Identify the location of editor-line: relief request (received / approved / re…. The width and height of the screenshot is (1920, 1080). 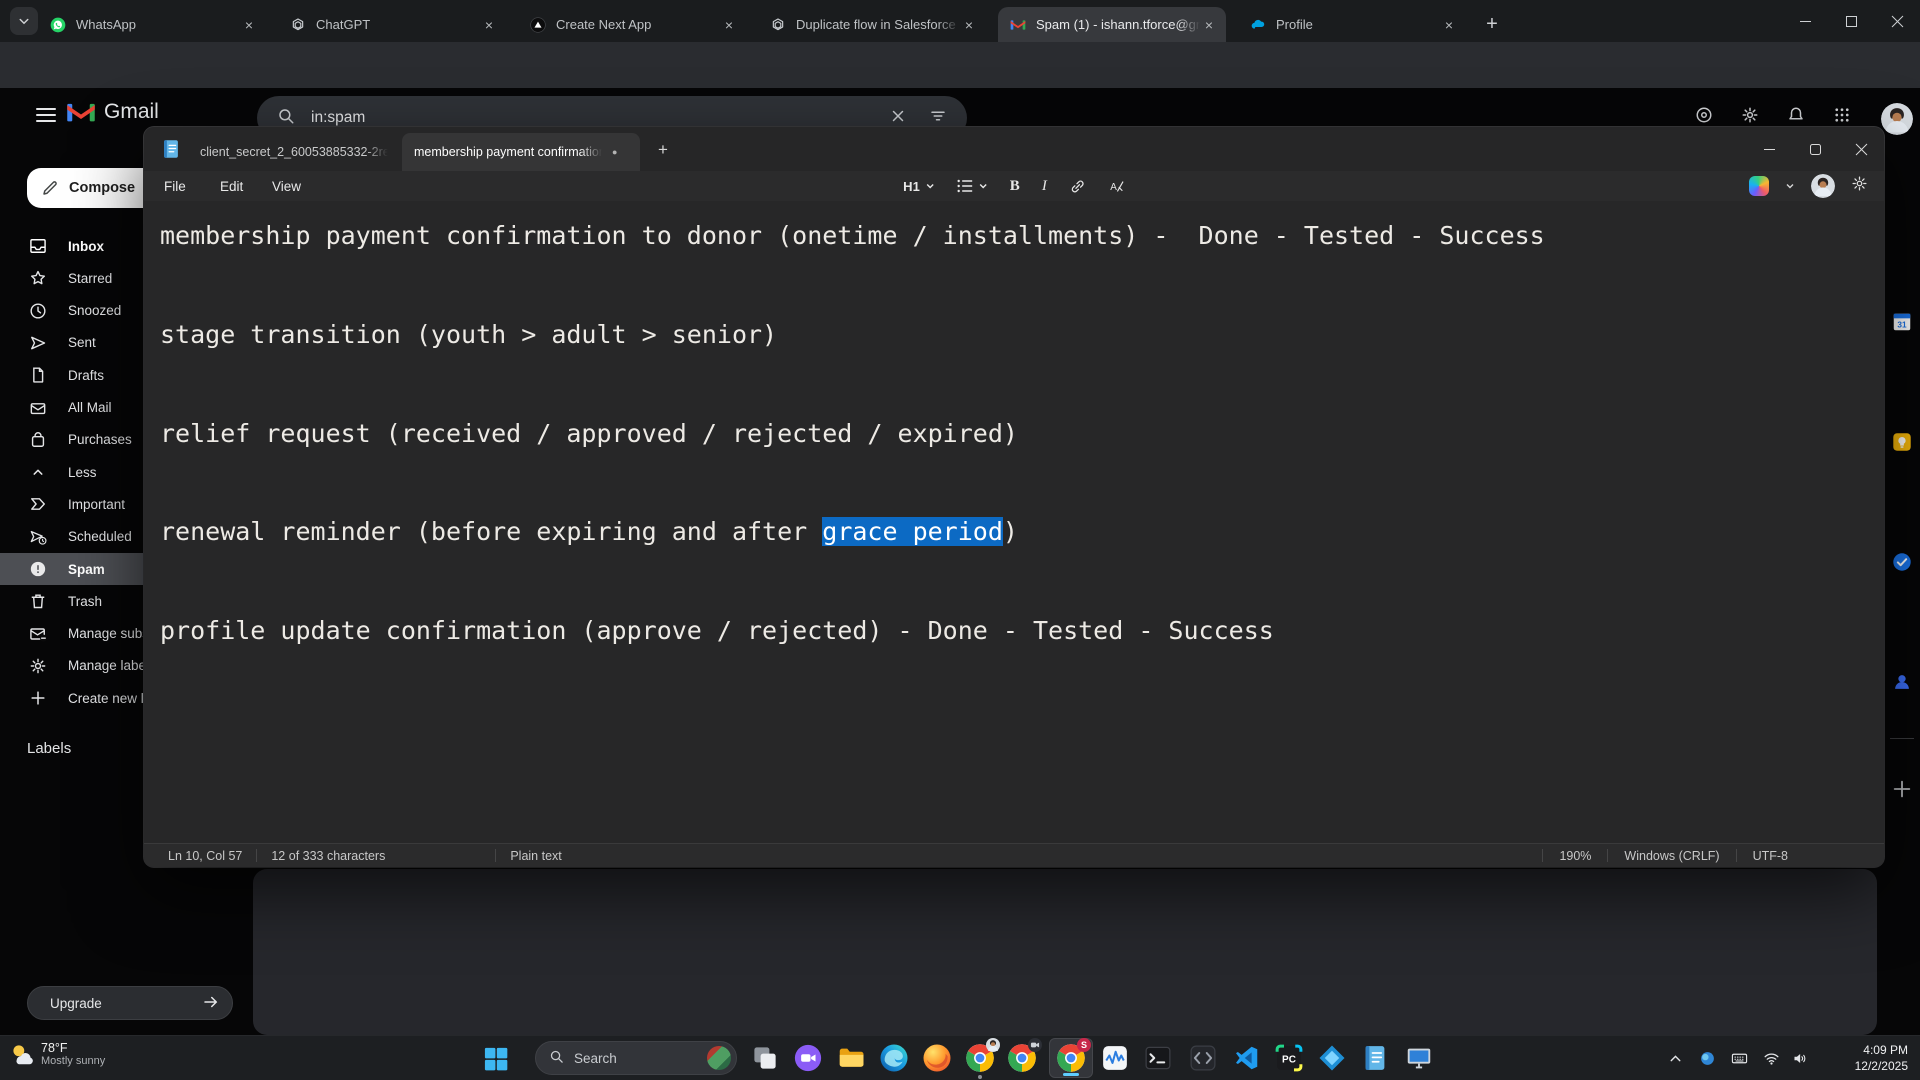
(1022, 433).